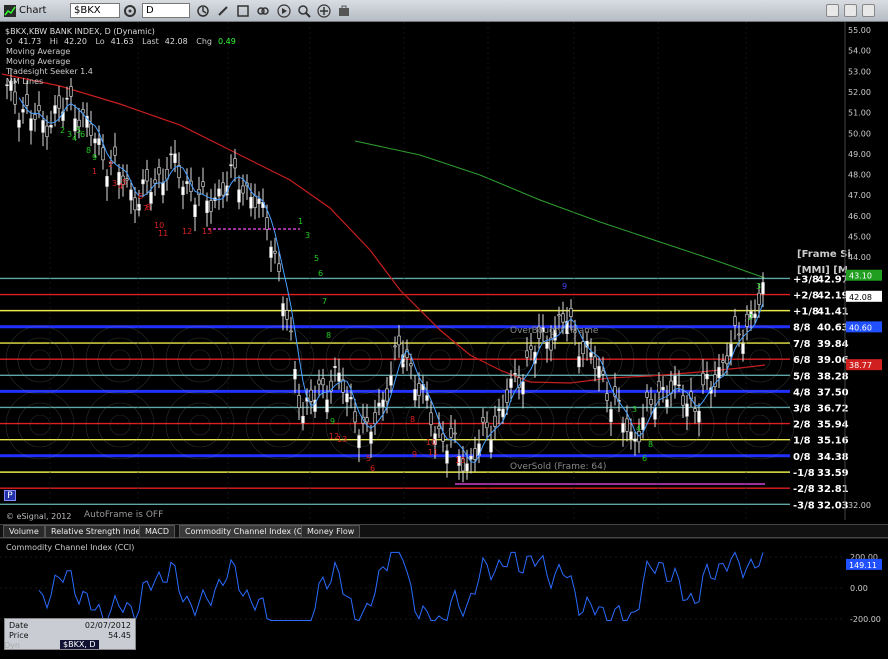  Describe the element at coordinates (263, 11) in the screenshot. I see `link-icon` at that location.